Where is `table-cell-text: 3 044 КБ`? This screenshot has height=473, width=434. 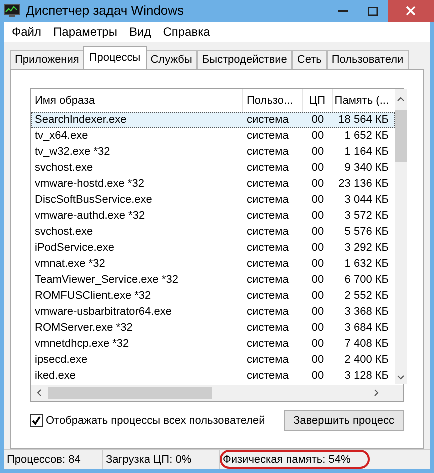
table-cell-text: 3 044 КБ is located at coordinates (367, 200).